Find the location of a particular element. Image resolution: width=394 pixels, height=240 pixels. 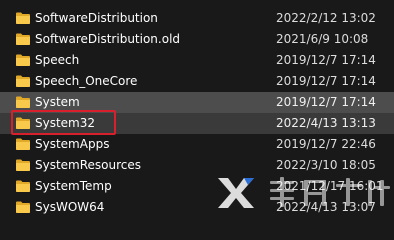

list-item: Speech_OneCore 2019/12/7 17:14 is located at coordinates (197, 81).